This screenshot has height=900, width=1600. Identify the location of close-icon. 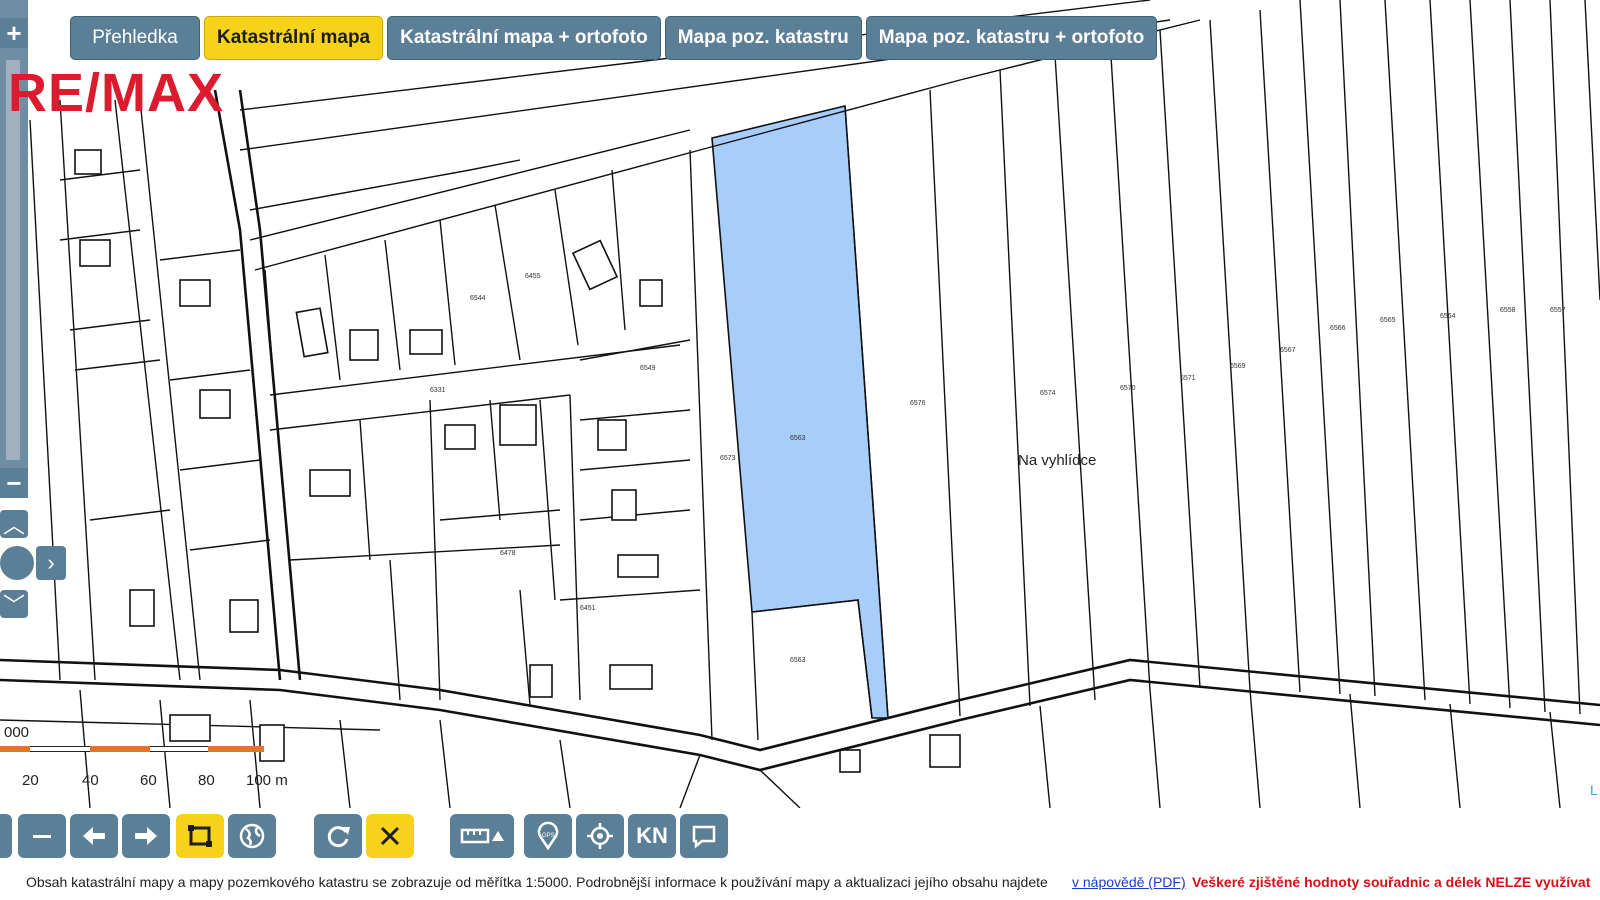
(390, 836).